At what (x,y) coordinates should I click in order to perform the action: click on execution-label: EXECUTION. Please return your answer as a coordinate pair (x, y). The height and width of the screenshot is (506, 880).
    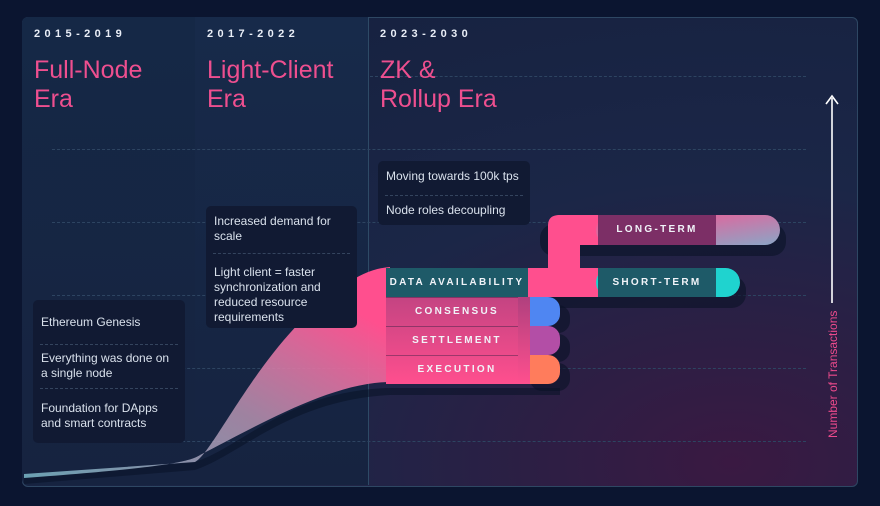
    Looking at the image, I should click on (457, 369).